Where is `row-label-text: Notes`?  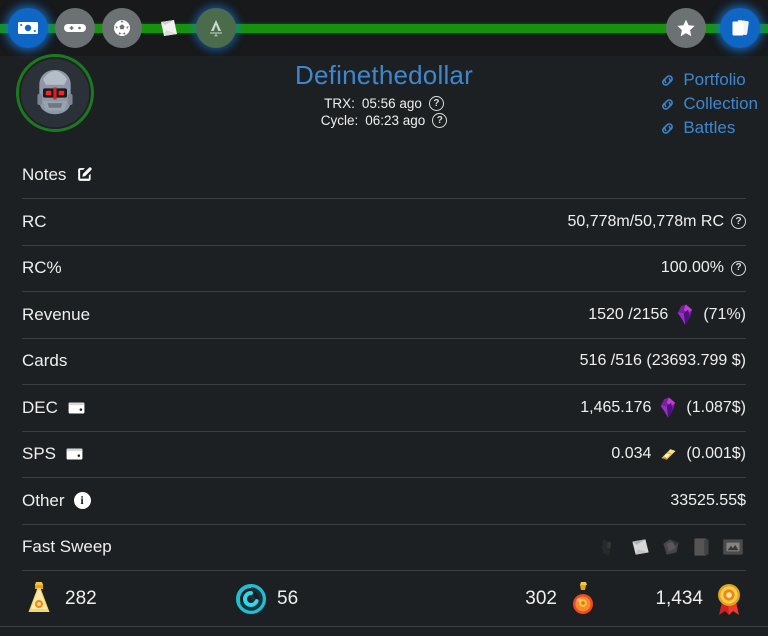 row-label-text: Notes is located at coordinates (44, 174).